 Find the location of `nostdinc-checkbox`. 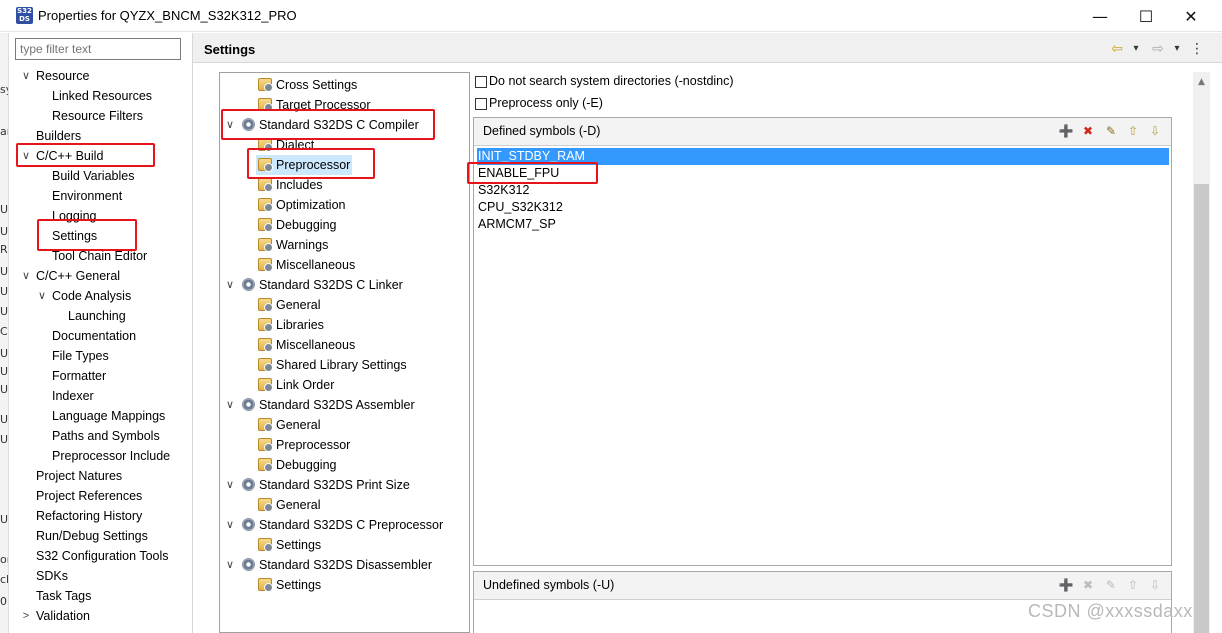

nostdinc-checkbox is located at coordinates (481, 82).